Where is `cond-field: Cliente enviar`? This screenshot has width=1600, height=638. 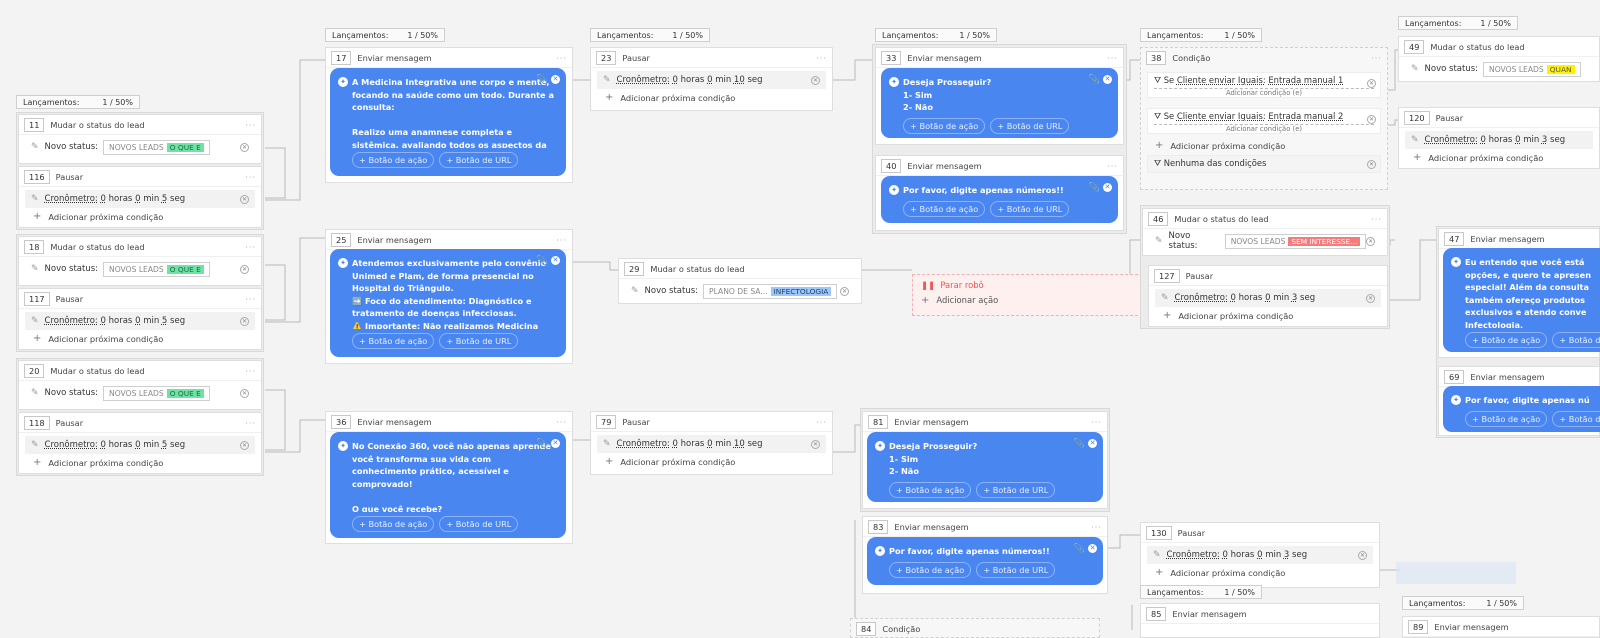
cond-field: Cliente enviar is located at coordinates (1206, 80).